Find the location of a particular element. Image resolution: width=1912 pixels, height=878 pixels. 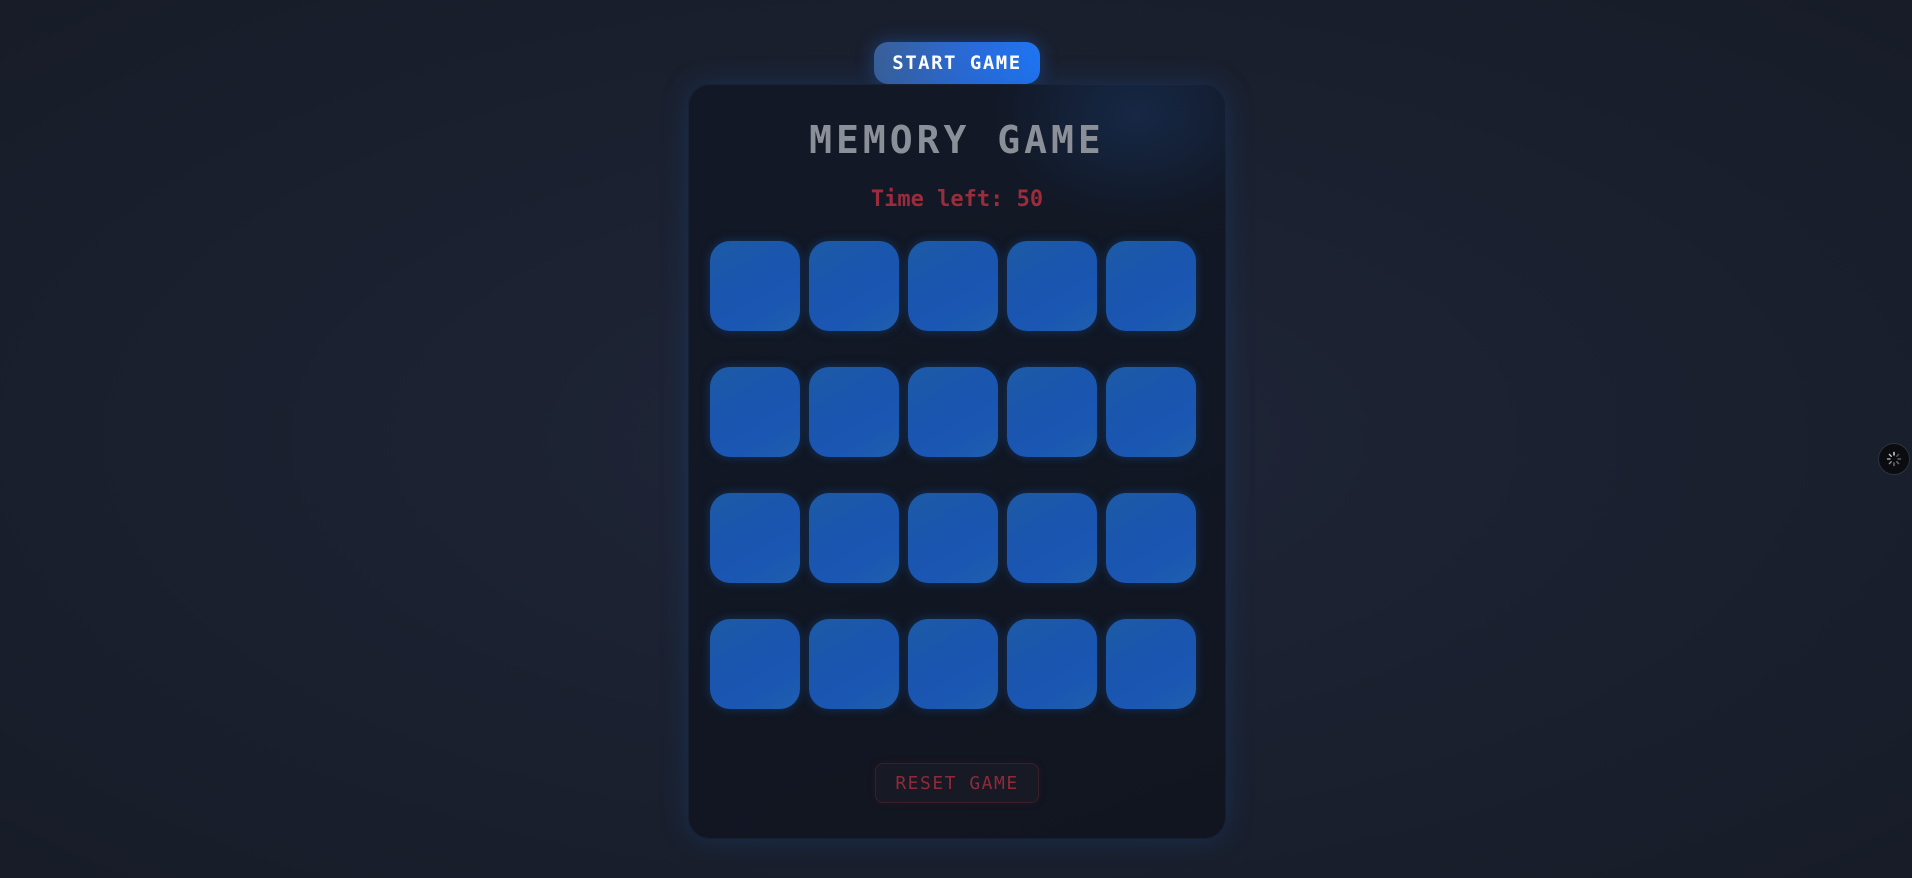

reset-game-button: RESET GAME is located at coordinates (957, 783).